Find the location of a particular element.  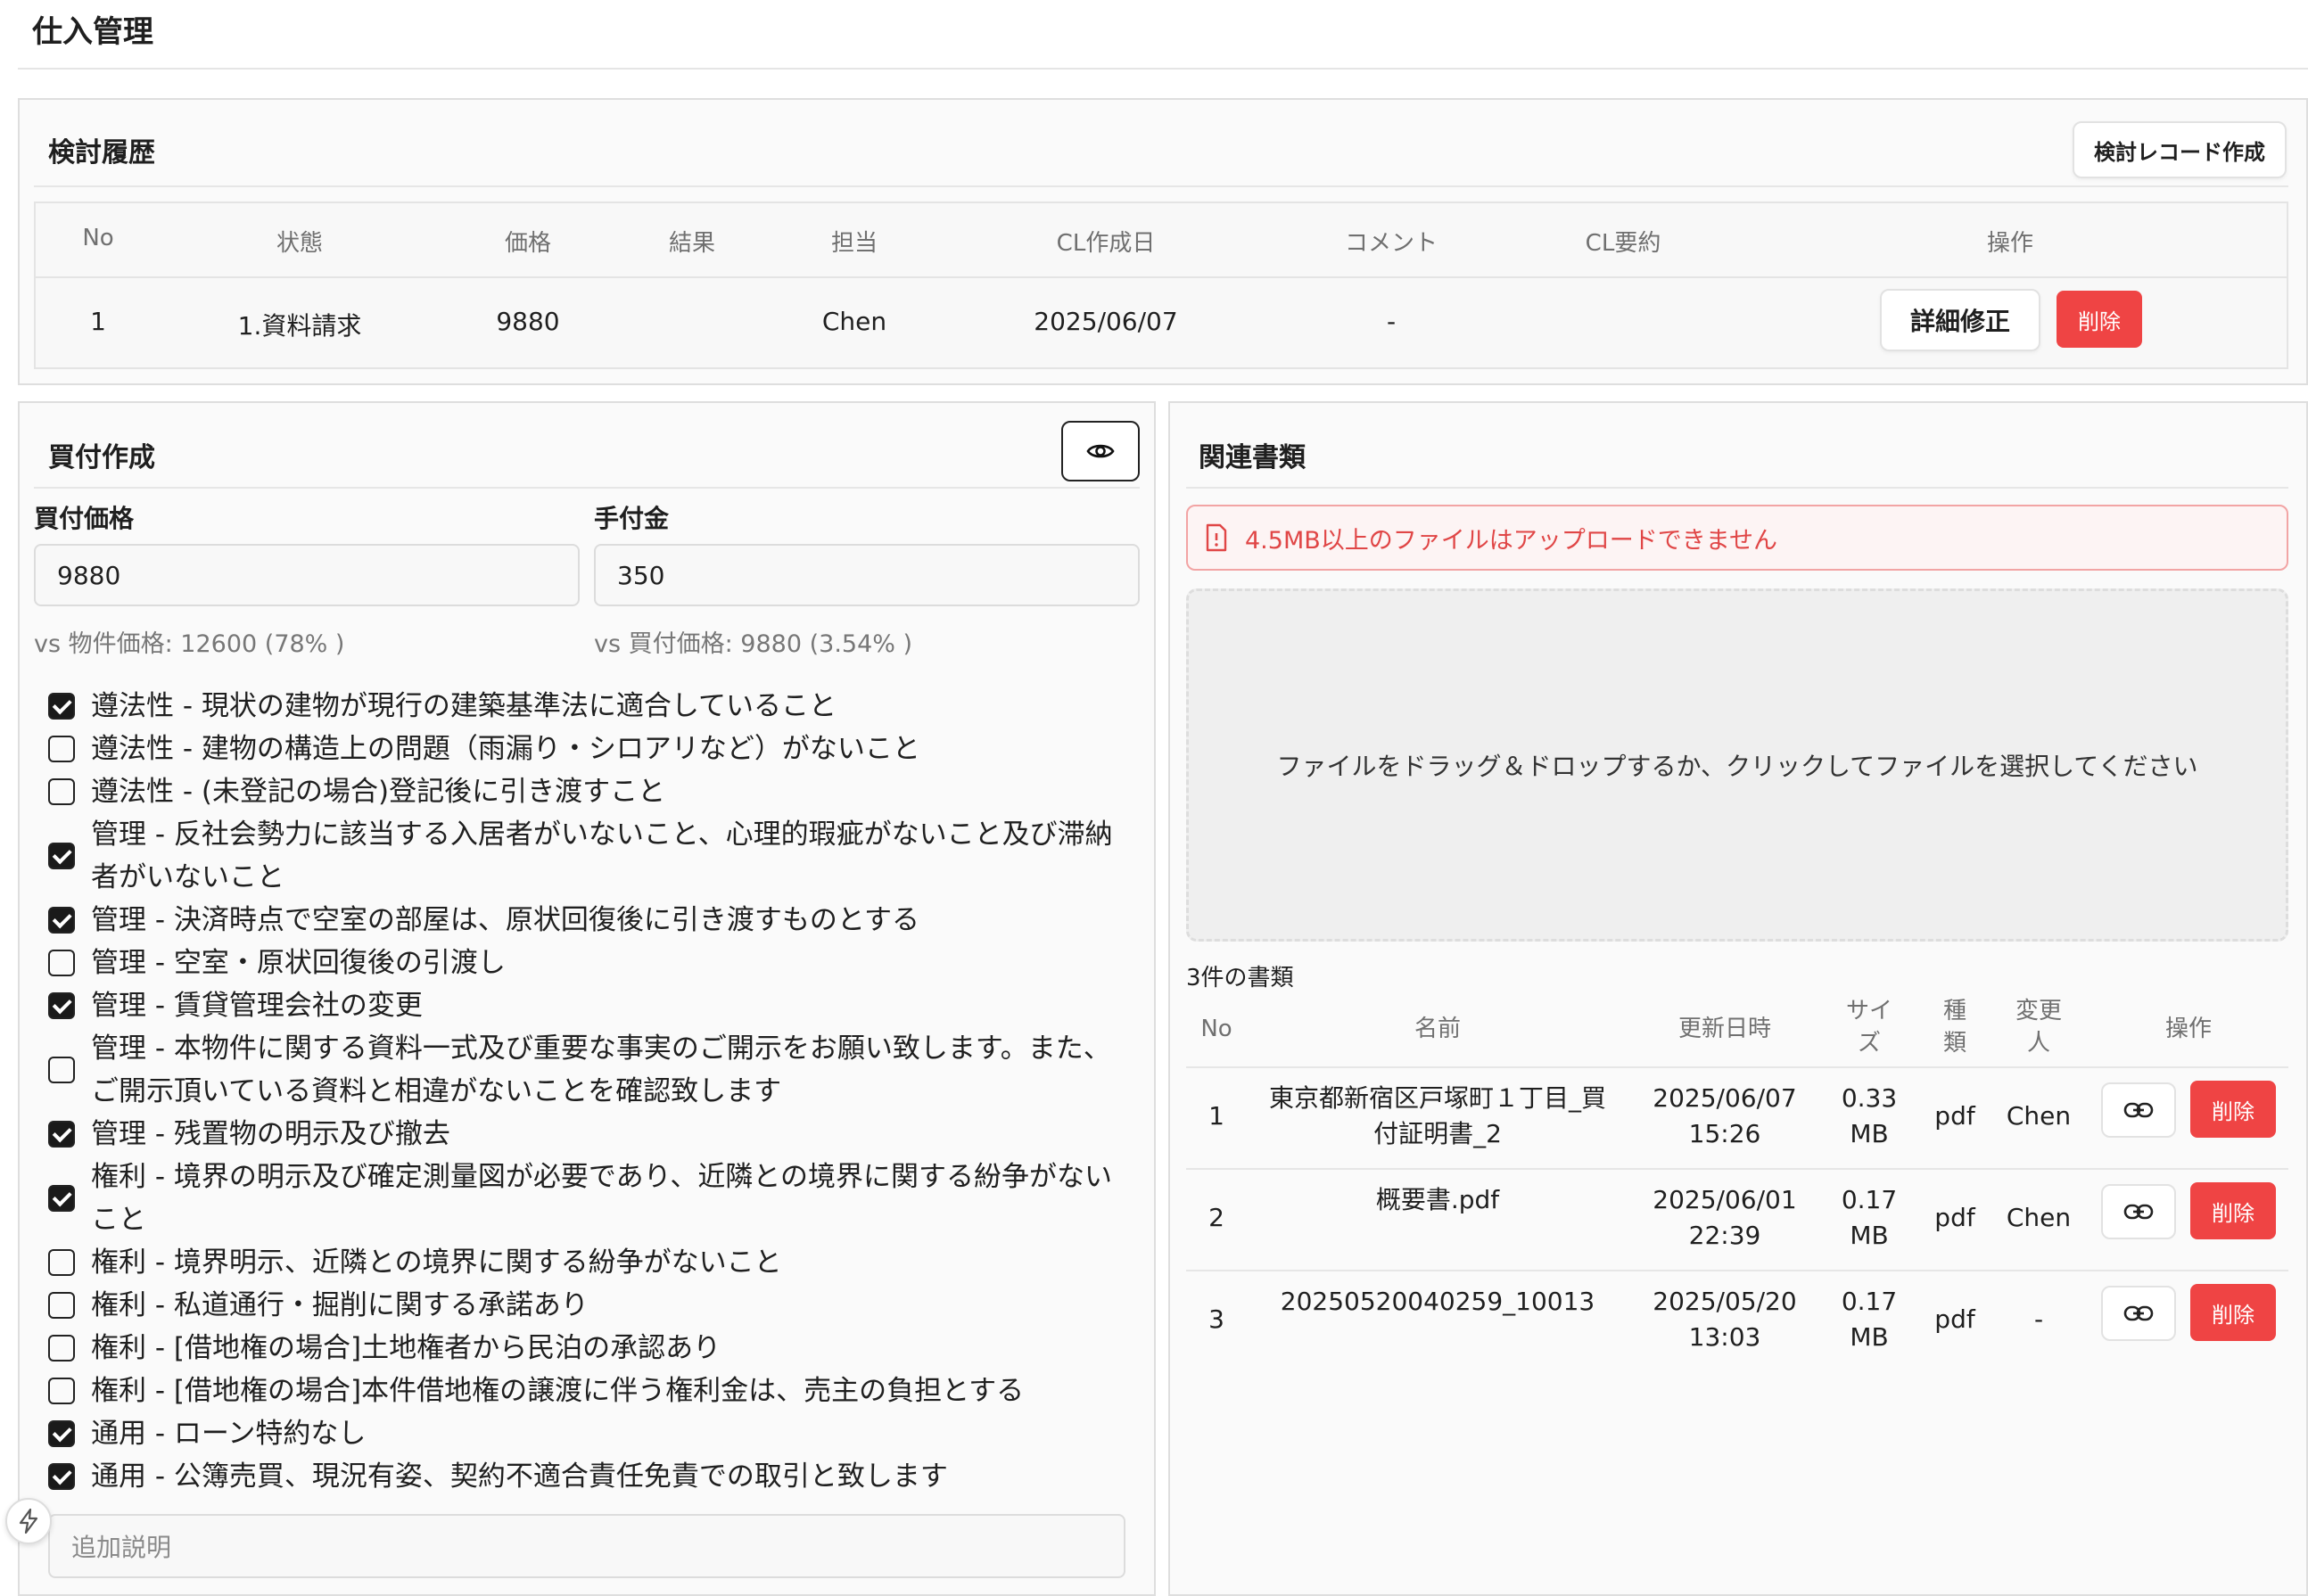

purchase-price-input: 9880 is located at coordinates (307, 575).